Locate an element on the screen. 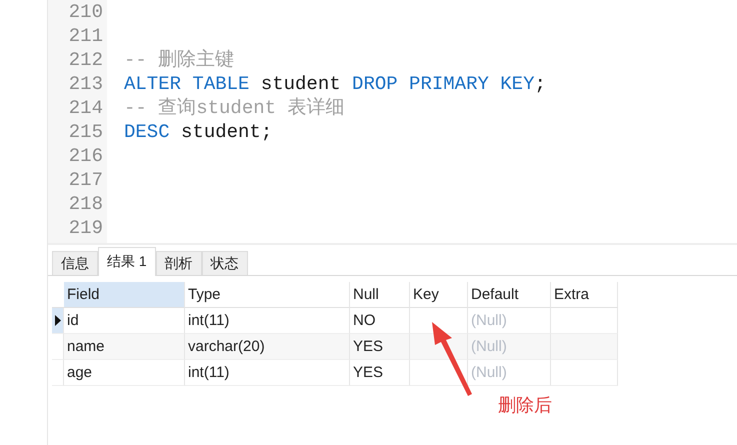 The height and width of the screenshot is (445, 737). line-number: 214 is located at coordinates (86, 108).